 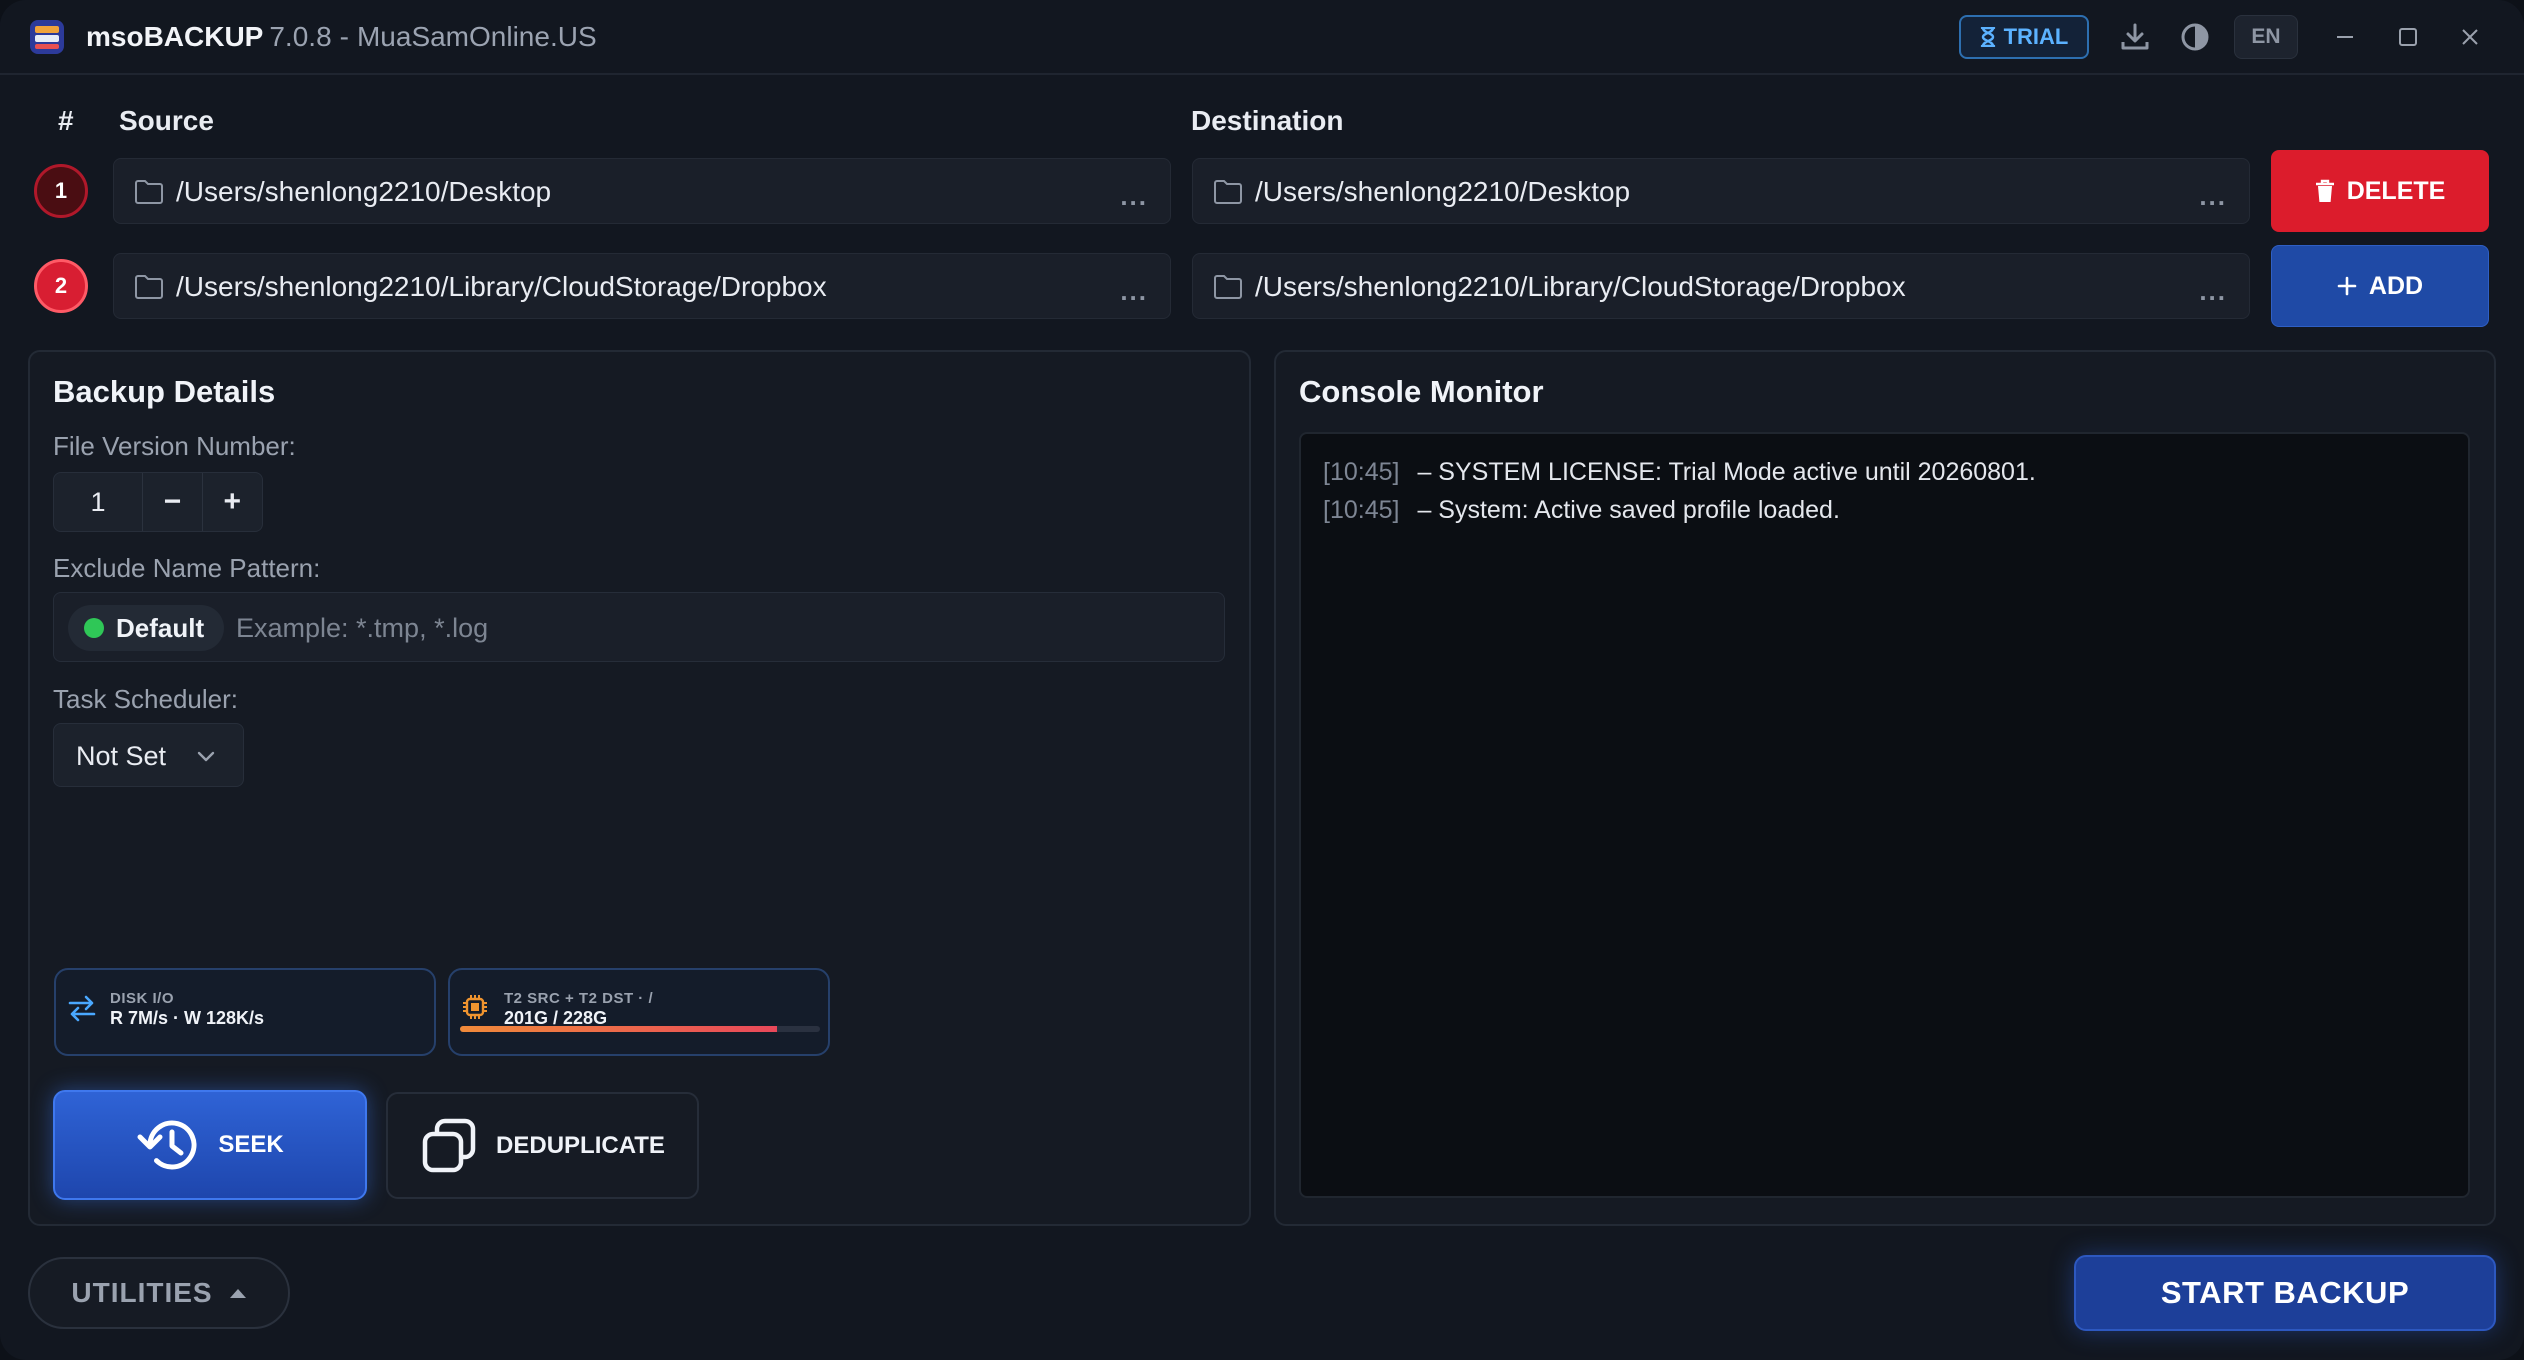 I want to click on theme-toggle-icon, so click(x=2195, y=37).